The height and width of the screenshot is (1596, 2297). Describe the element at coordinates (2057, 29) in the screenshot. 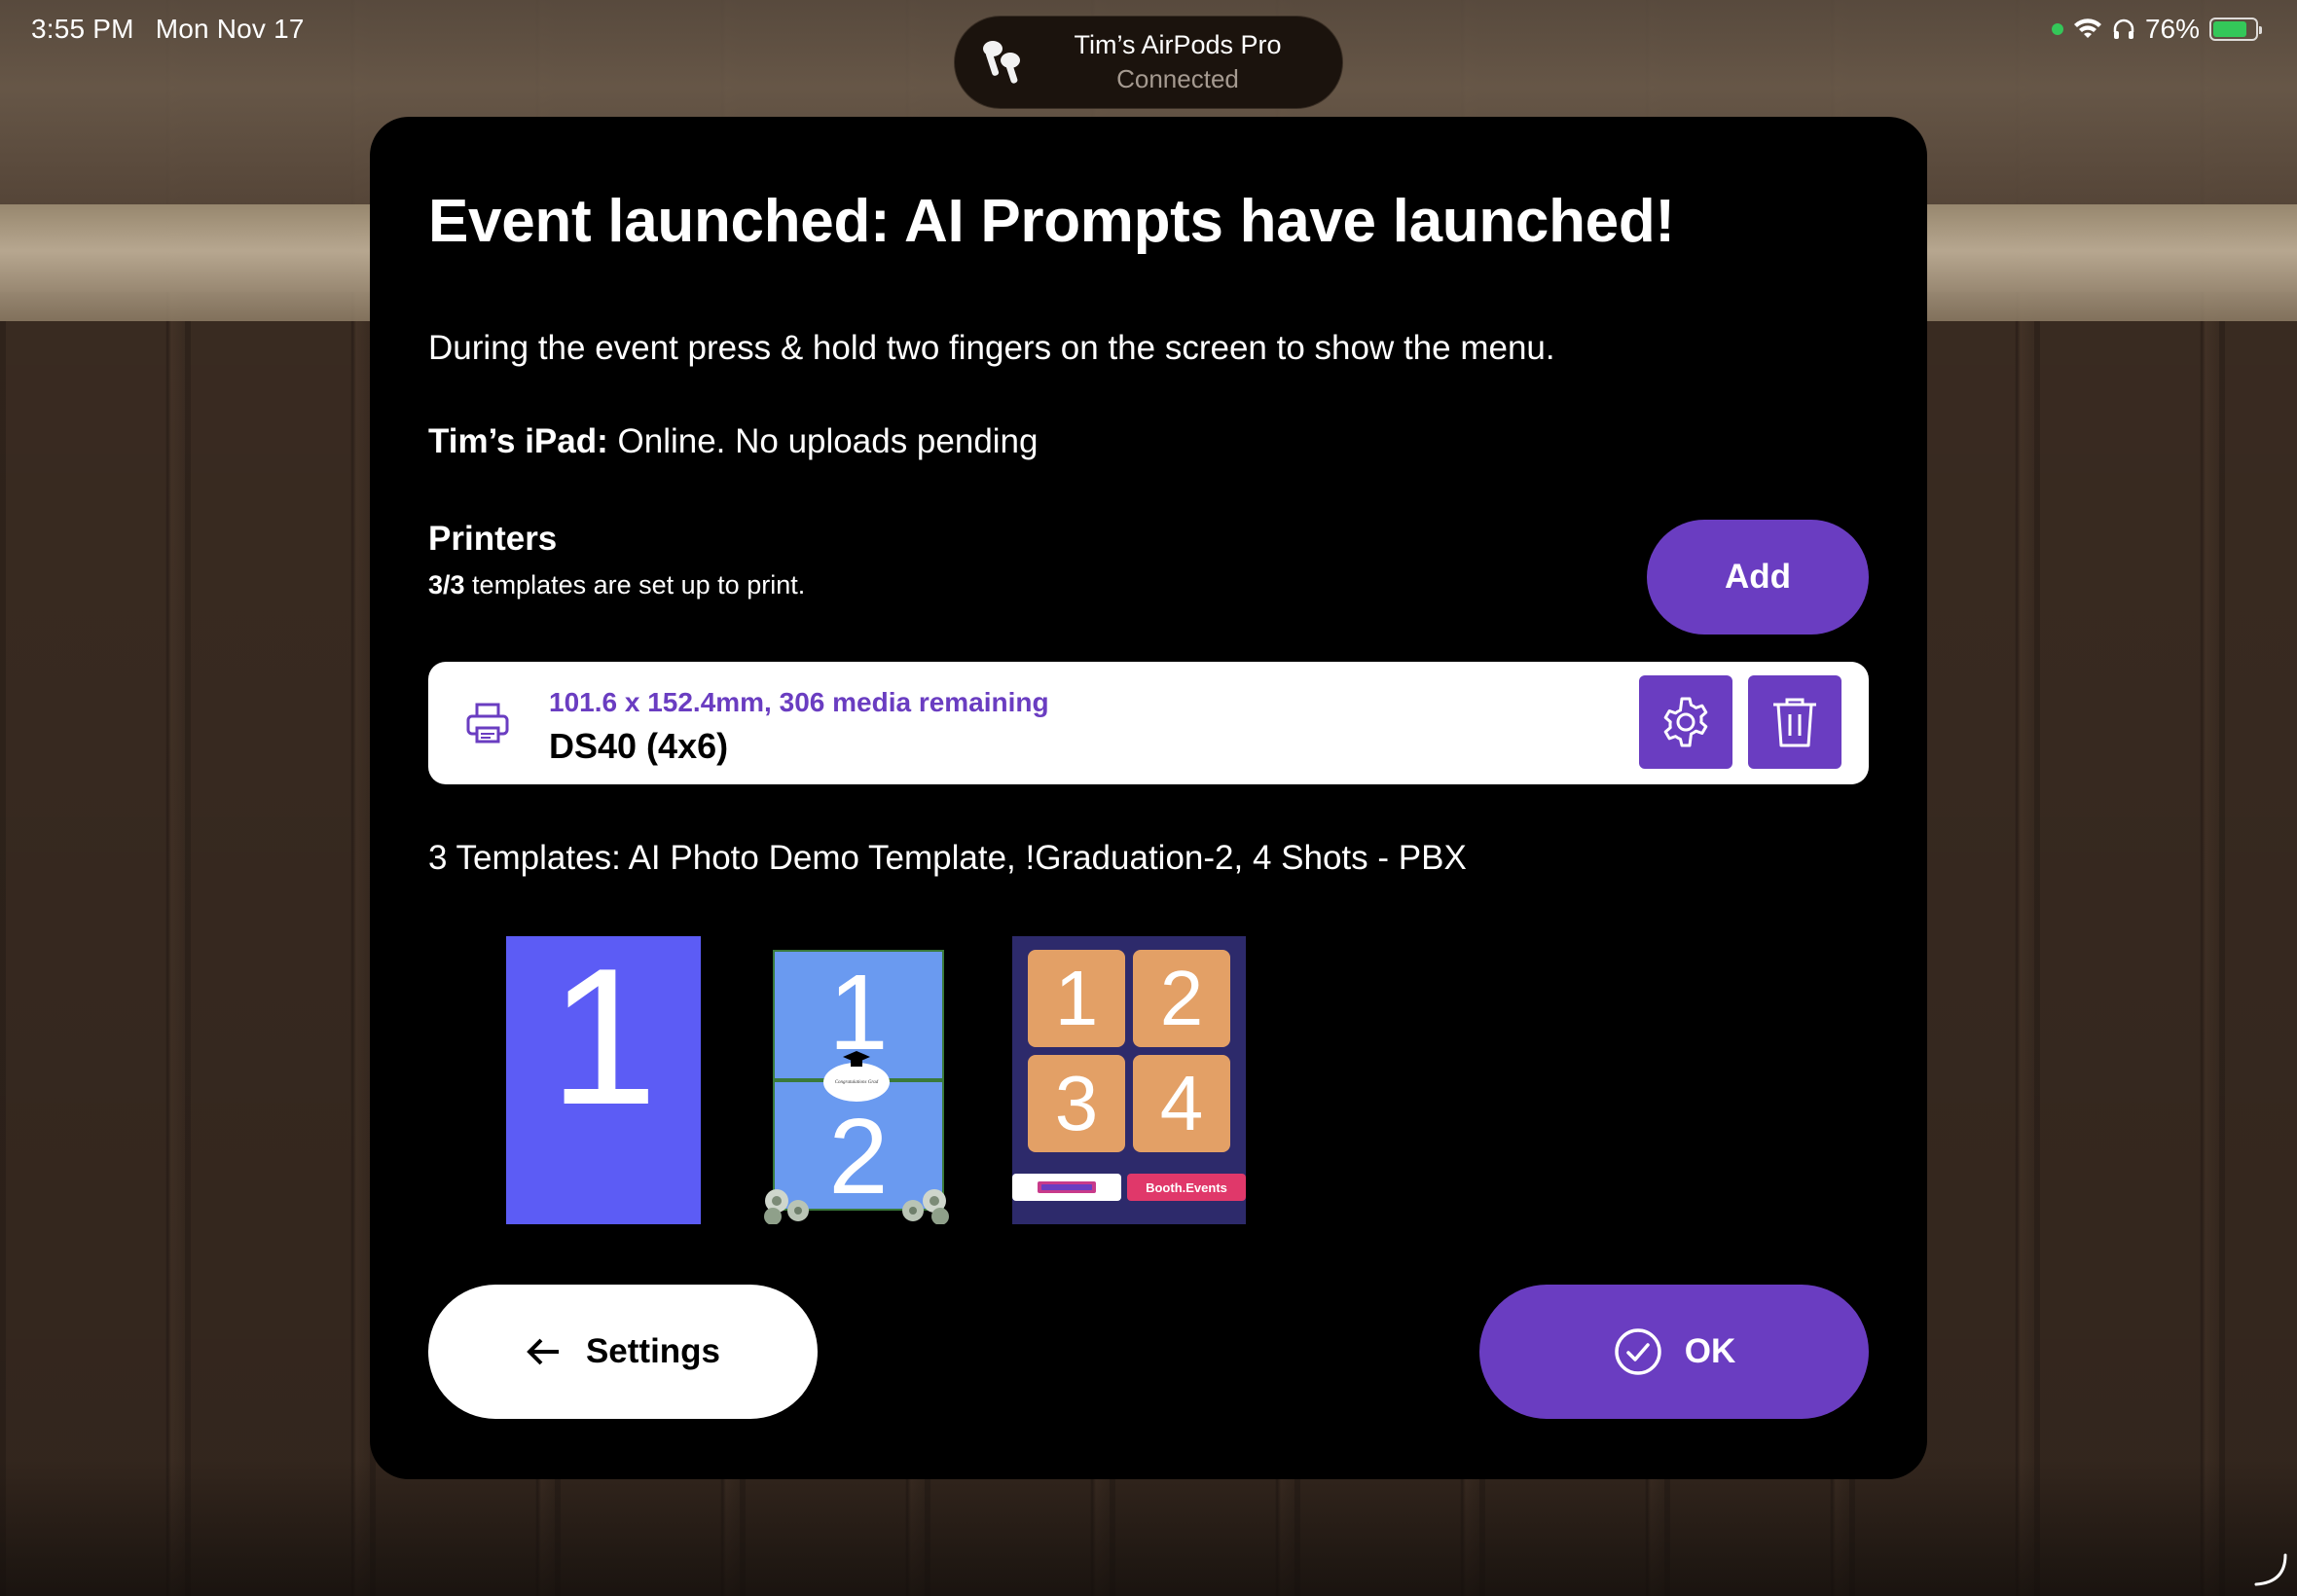

I see `camera-indicator-dot` at that location.